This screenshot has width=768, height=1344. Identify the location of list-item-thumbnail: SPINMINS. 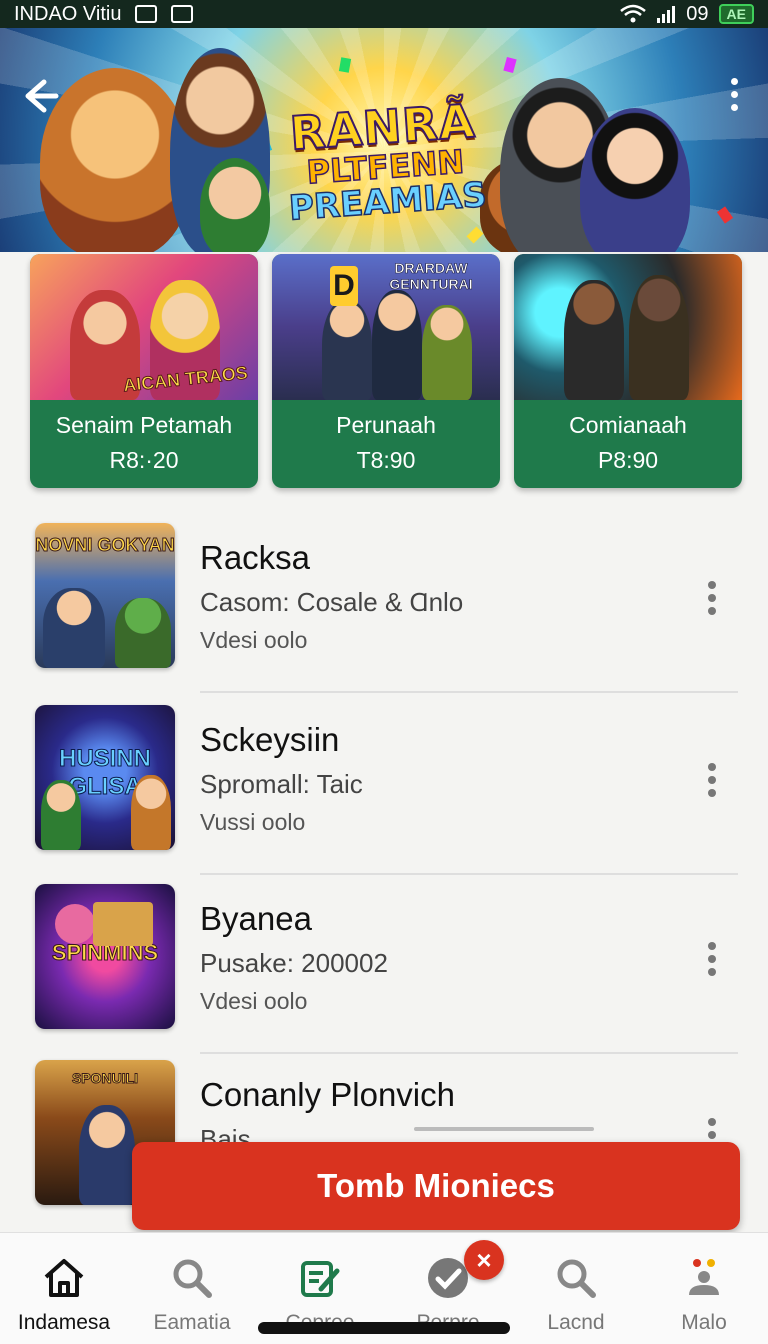
(105, 956).